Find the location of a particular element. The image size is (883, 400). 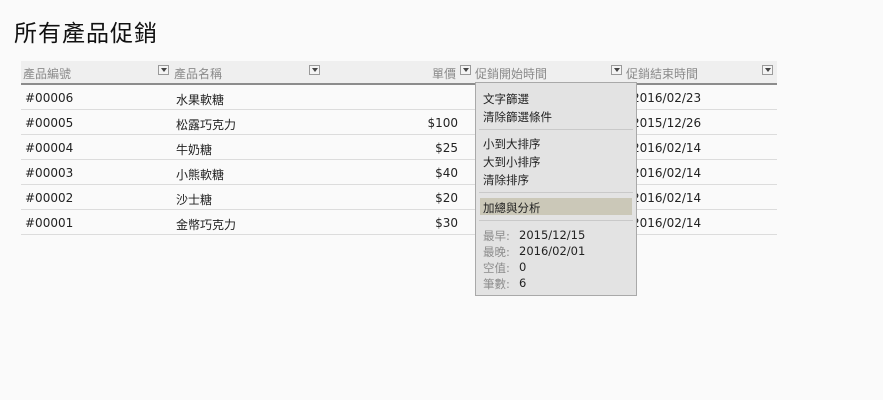

stat-earliest-value: 2015/12/15 is located at coordinates (552, 235).